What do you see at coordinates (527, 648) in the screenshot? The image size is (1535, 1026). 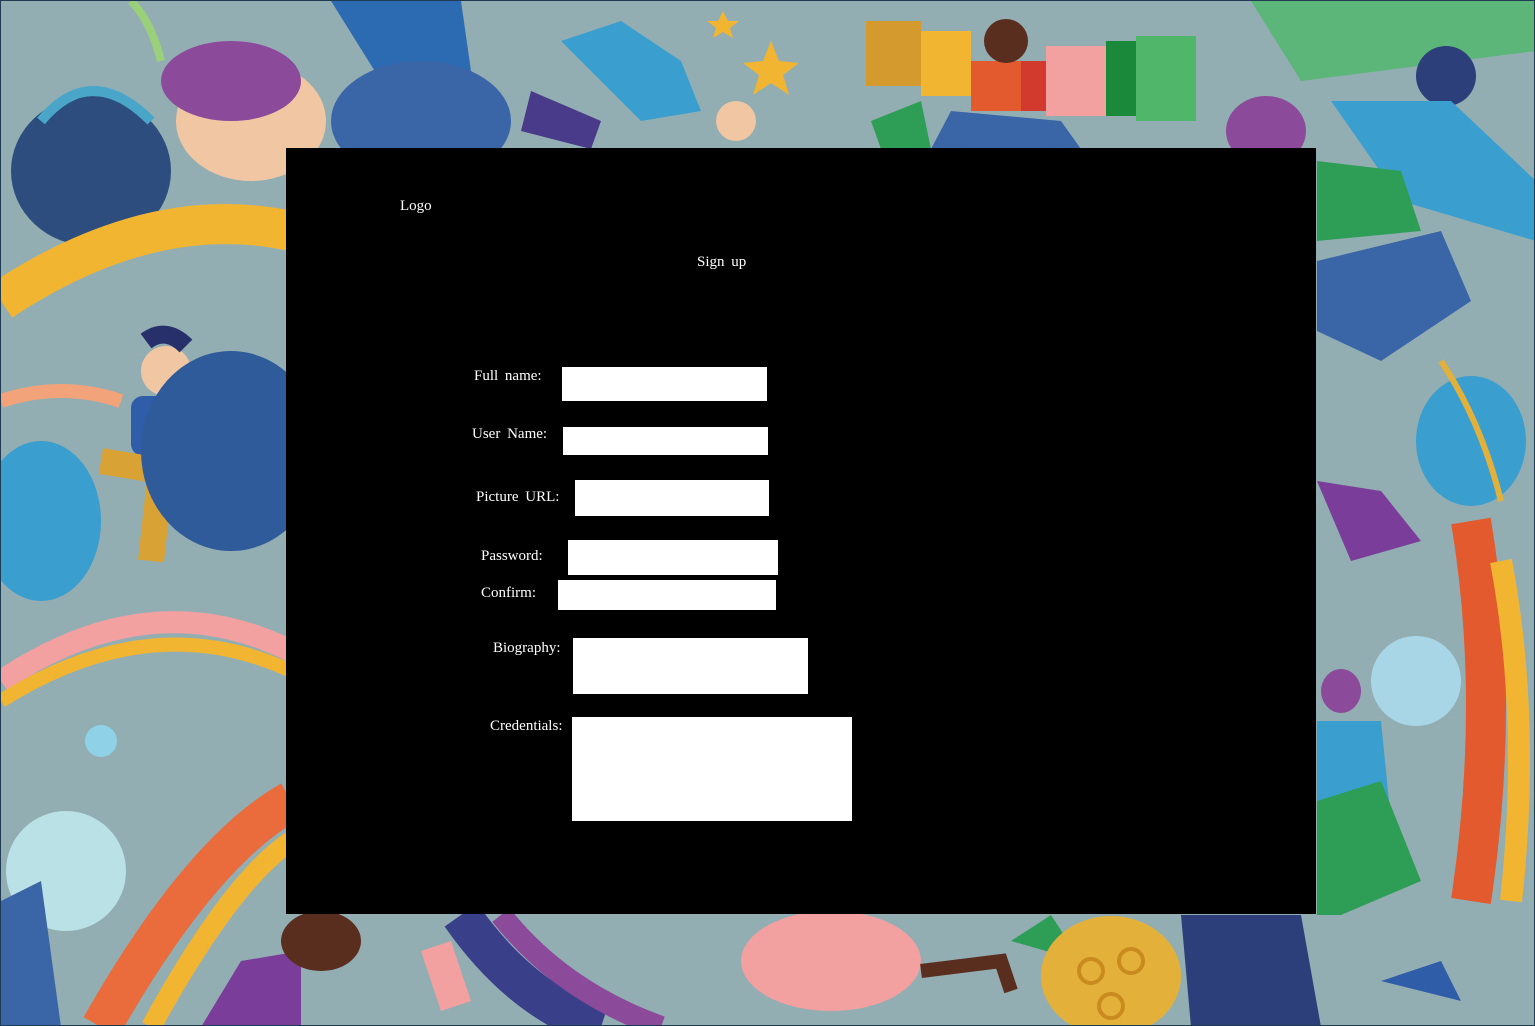 I see `biography-label: Biography:` at bounding box center [527, 648].